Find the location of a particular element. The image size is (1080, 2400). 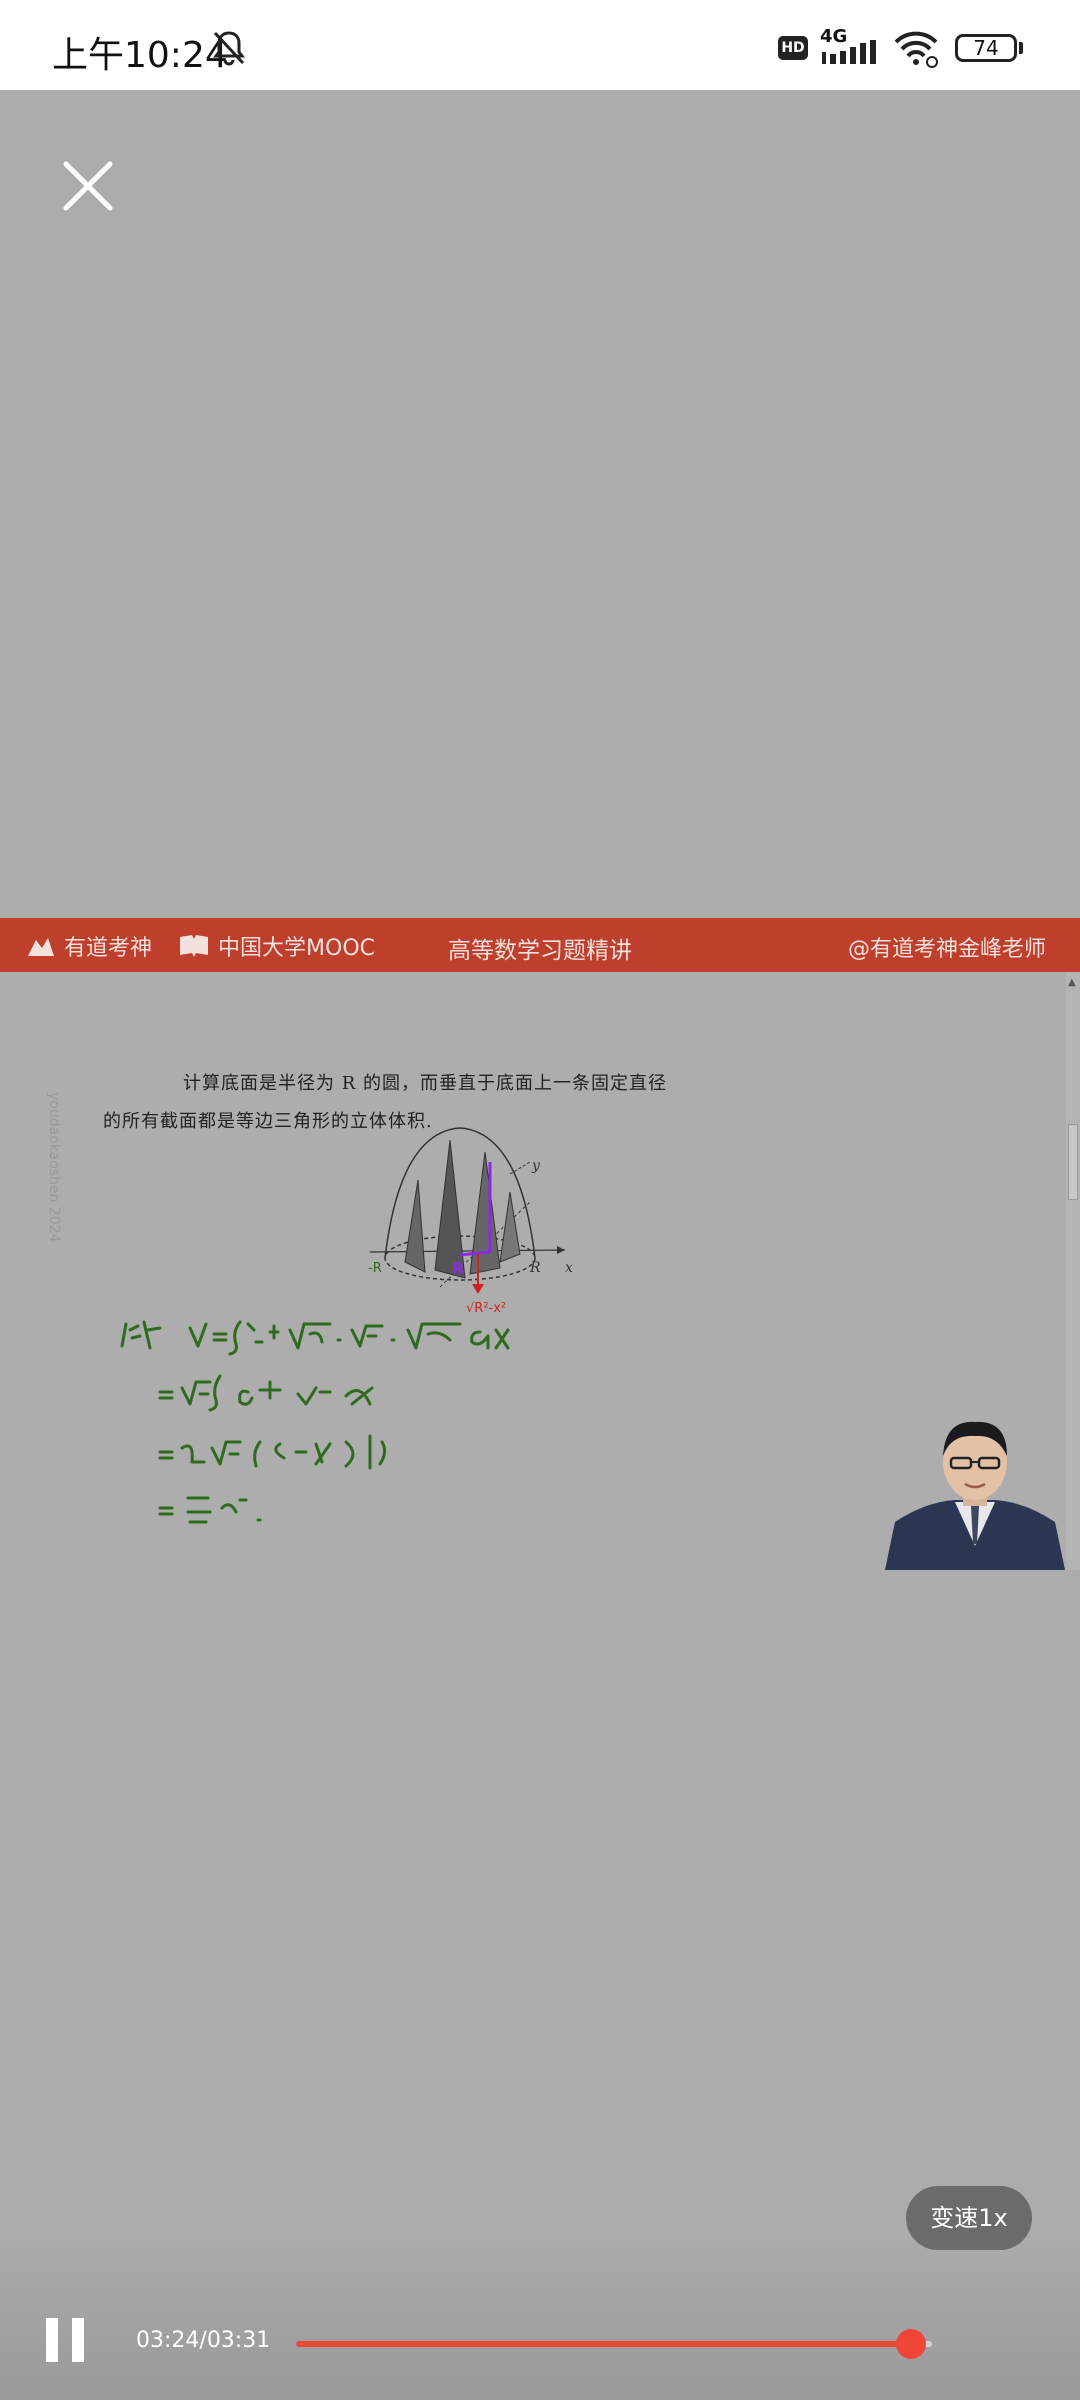

author-handle: @有道考神金峰老师 is located at coordinates (946, 949).